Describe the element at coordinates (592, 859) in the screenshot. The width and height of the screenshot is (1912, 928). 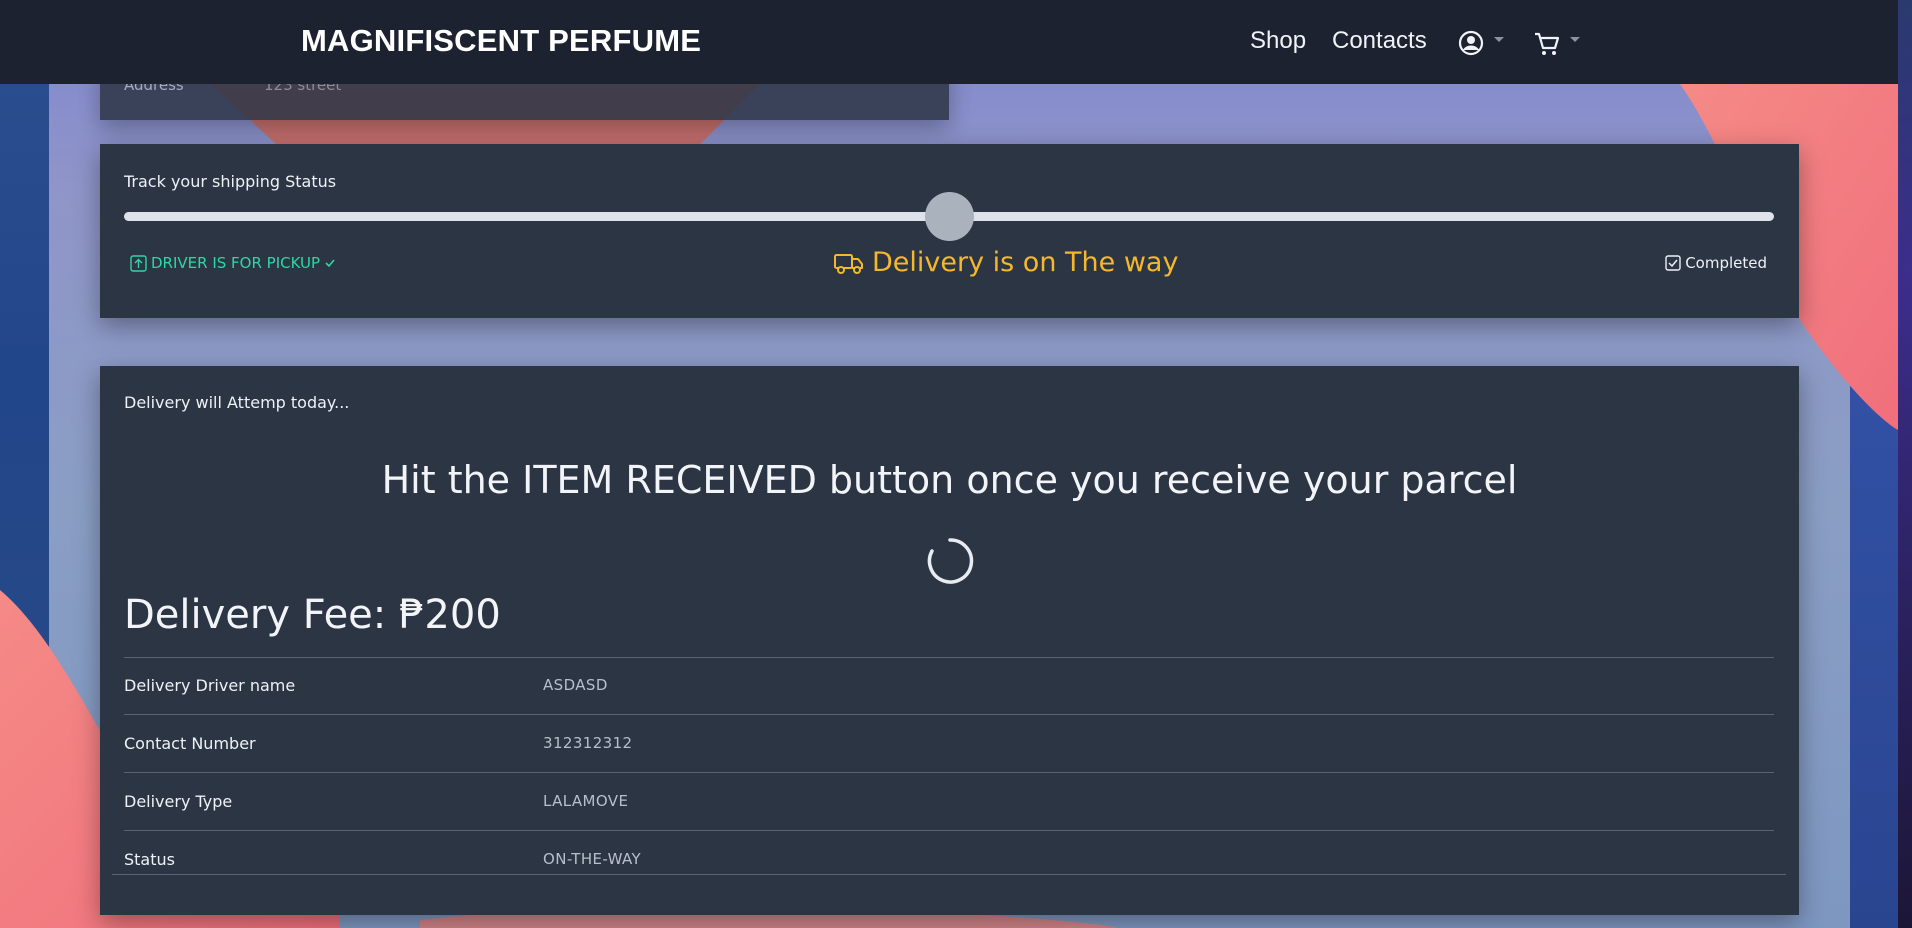
I see `row-value: ON-THE-WAY` at that location.